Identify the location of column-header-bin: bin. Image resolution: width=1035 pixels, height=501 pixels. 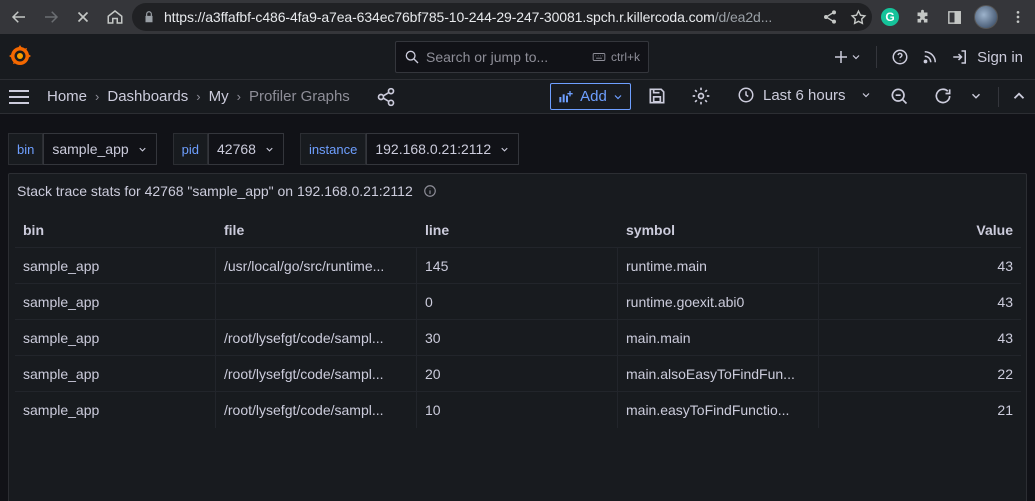
(115, 230).